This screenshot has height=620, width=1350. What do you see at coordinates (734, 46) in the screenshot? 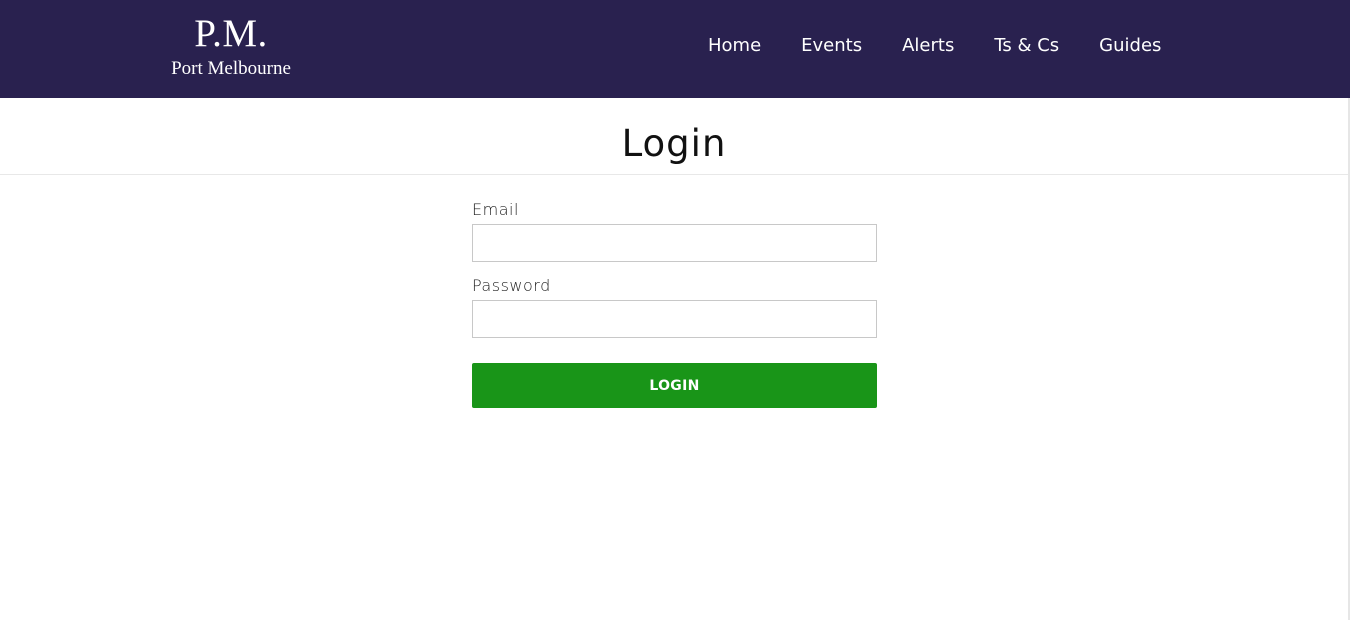
I see `nav-link-home: Home` at bounding box center [734, 46].